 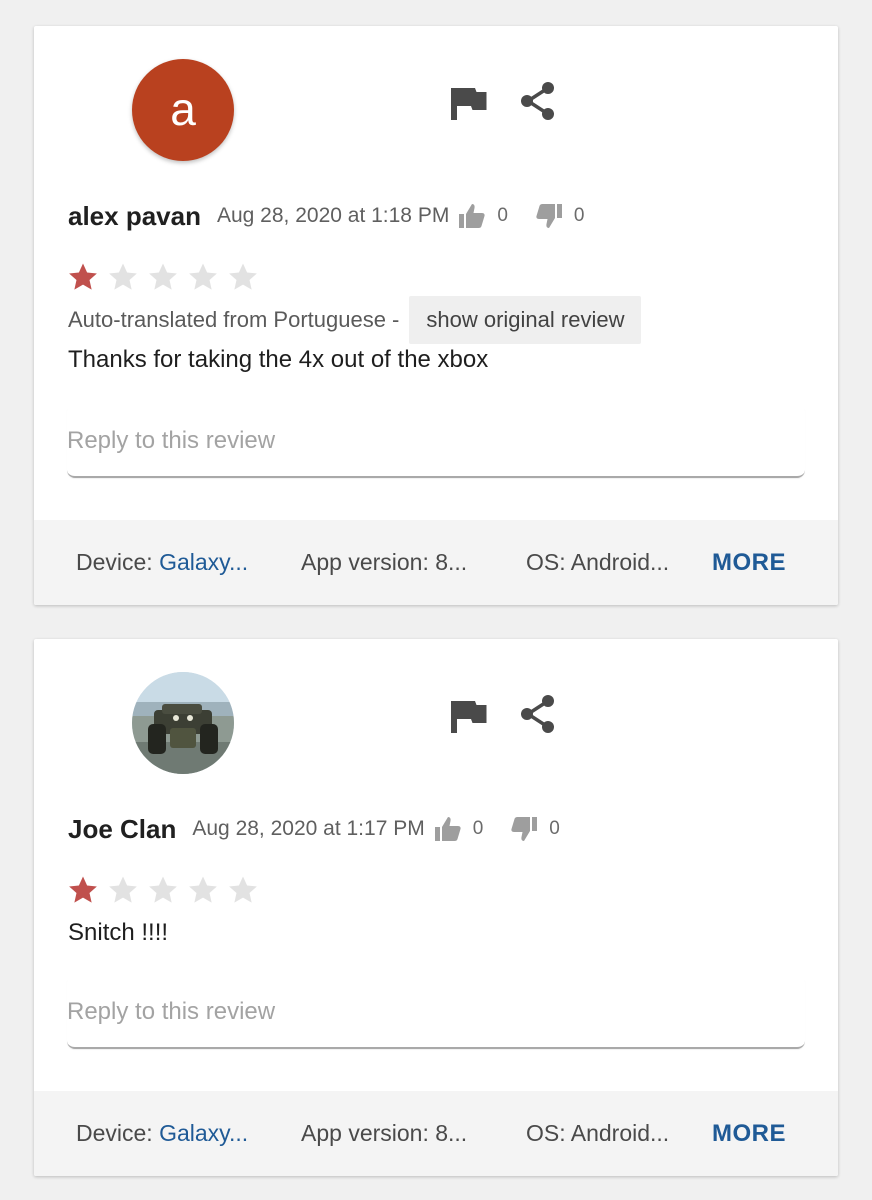 What do you see at coordinates (308, 828) in the screenshot?
I see `review-date: Aug 28, 2020 at 1:17 PM` at bounding box center [308, 828].